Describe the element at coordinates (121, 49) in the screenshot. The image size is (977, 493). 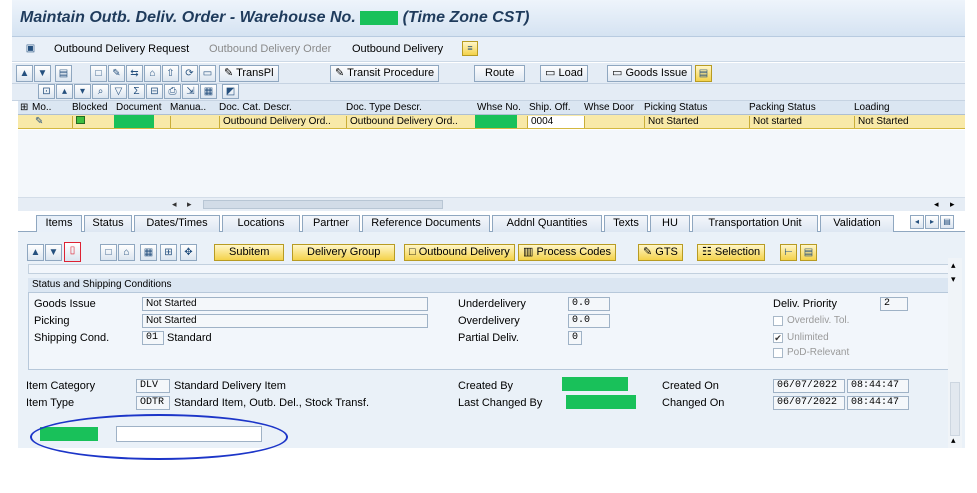
I see `menu-outbound-delivery-request: Outbound Delivery Request` at that location.